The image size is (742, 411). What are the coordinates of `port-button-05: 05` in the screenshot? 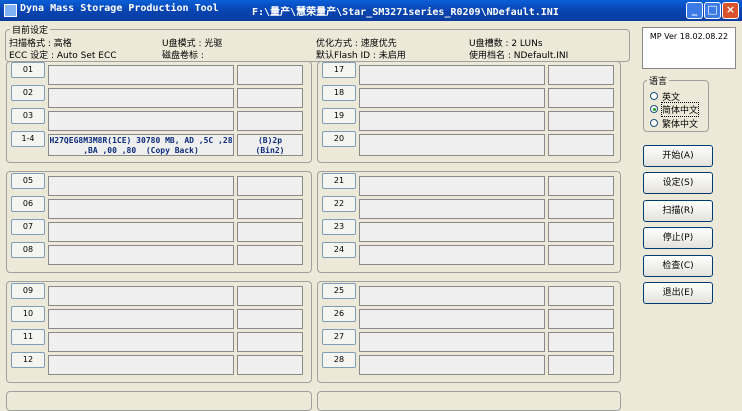 It's located at (28, 181).